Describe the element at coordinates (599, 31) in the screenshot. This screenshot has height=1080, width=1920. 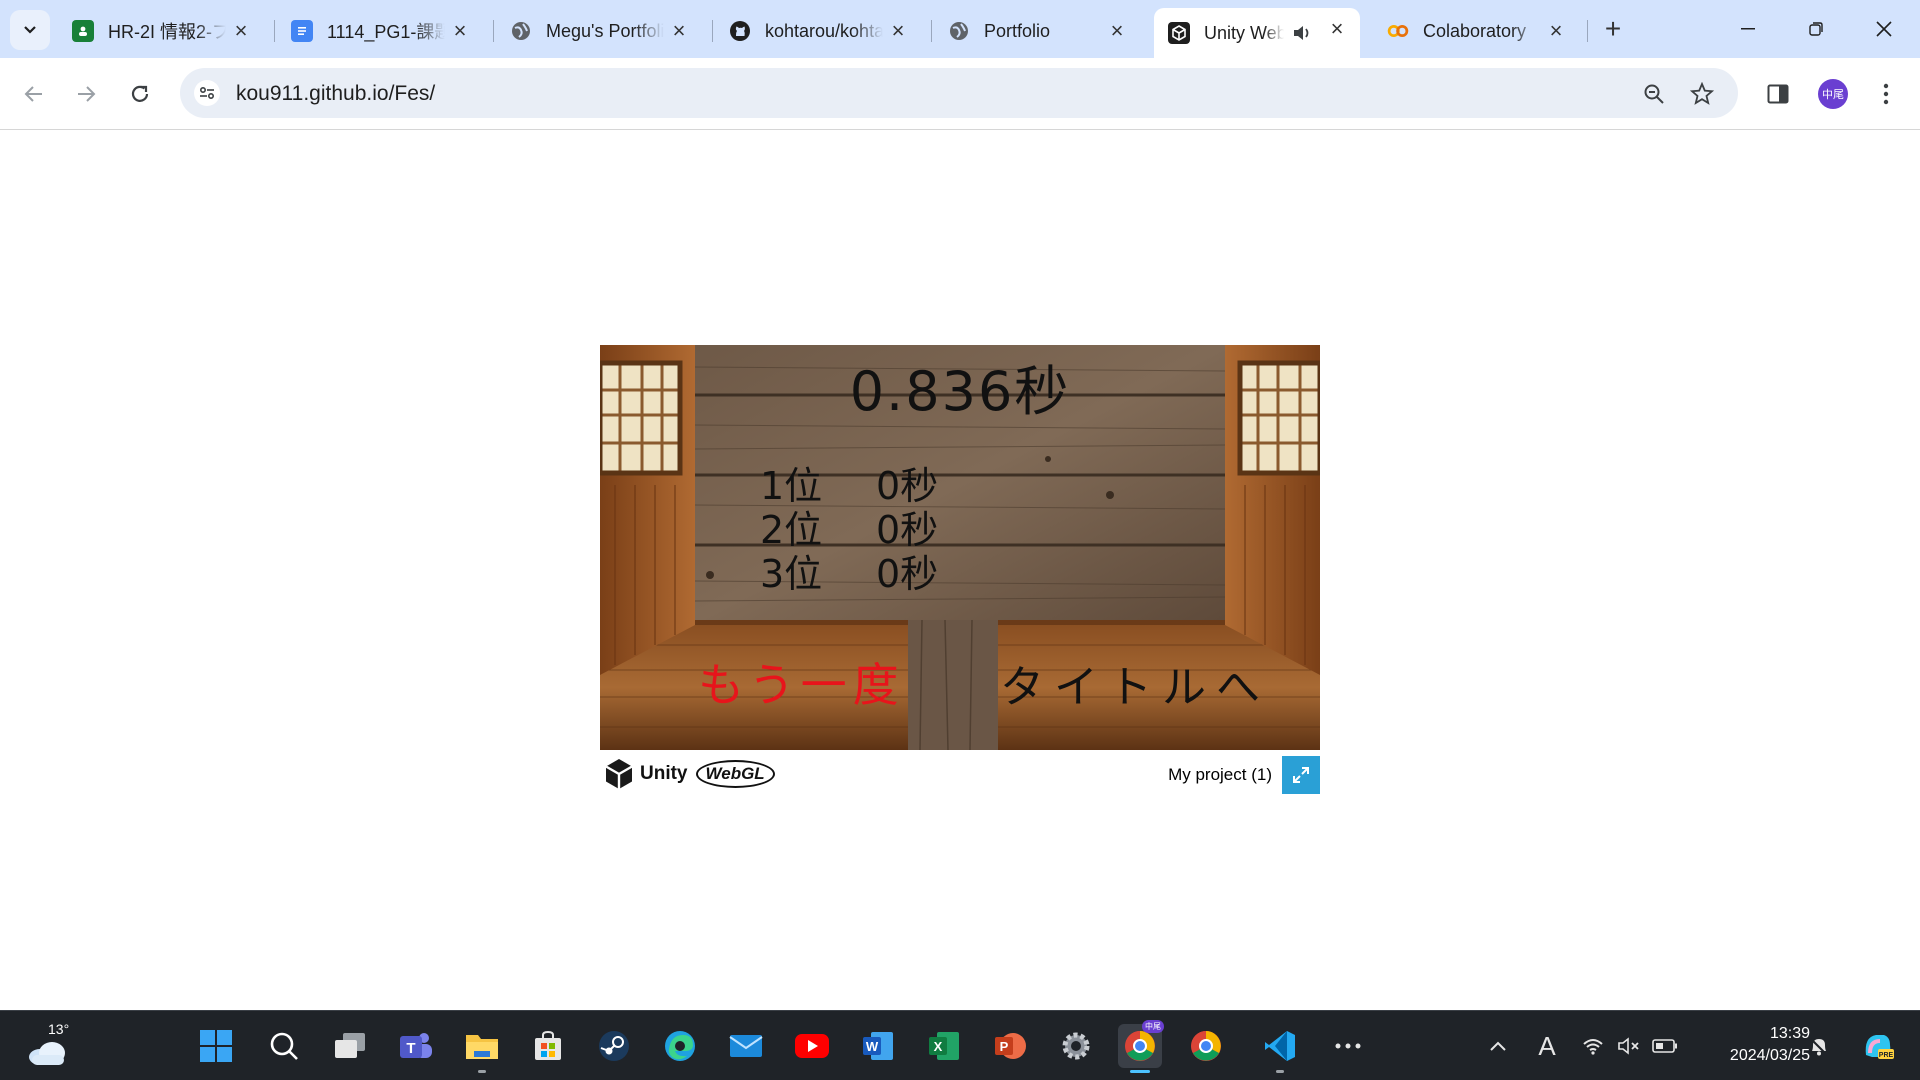
I see `tab-megu-portfolio: Megu's Portfolio ×` at that location.